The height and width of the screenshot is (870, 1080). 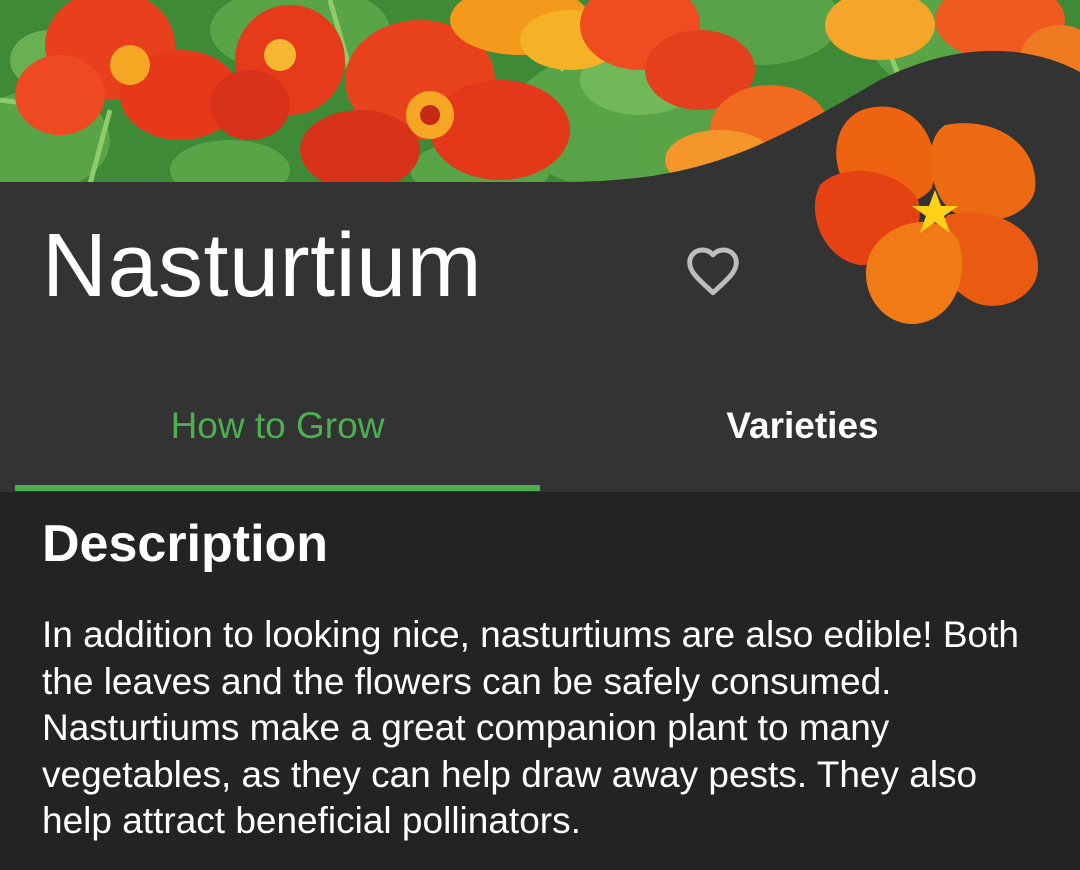 I want to click on tab-how-to-grow-label: How to Grow, so click(x=277, y=425).